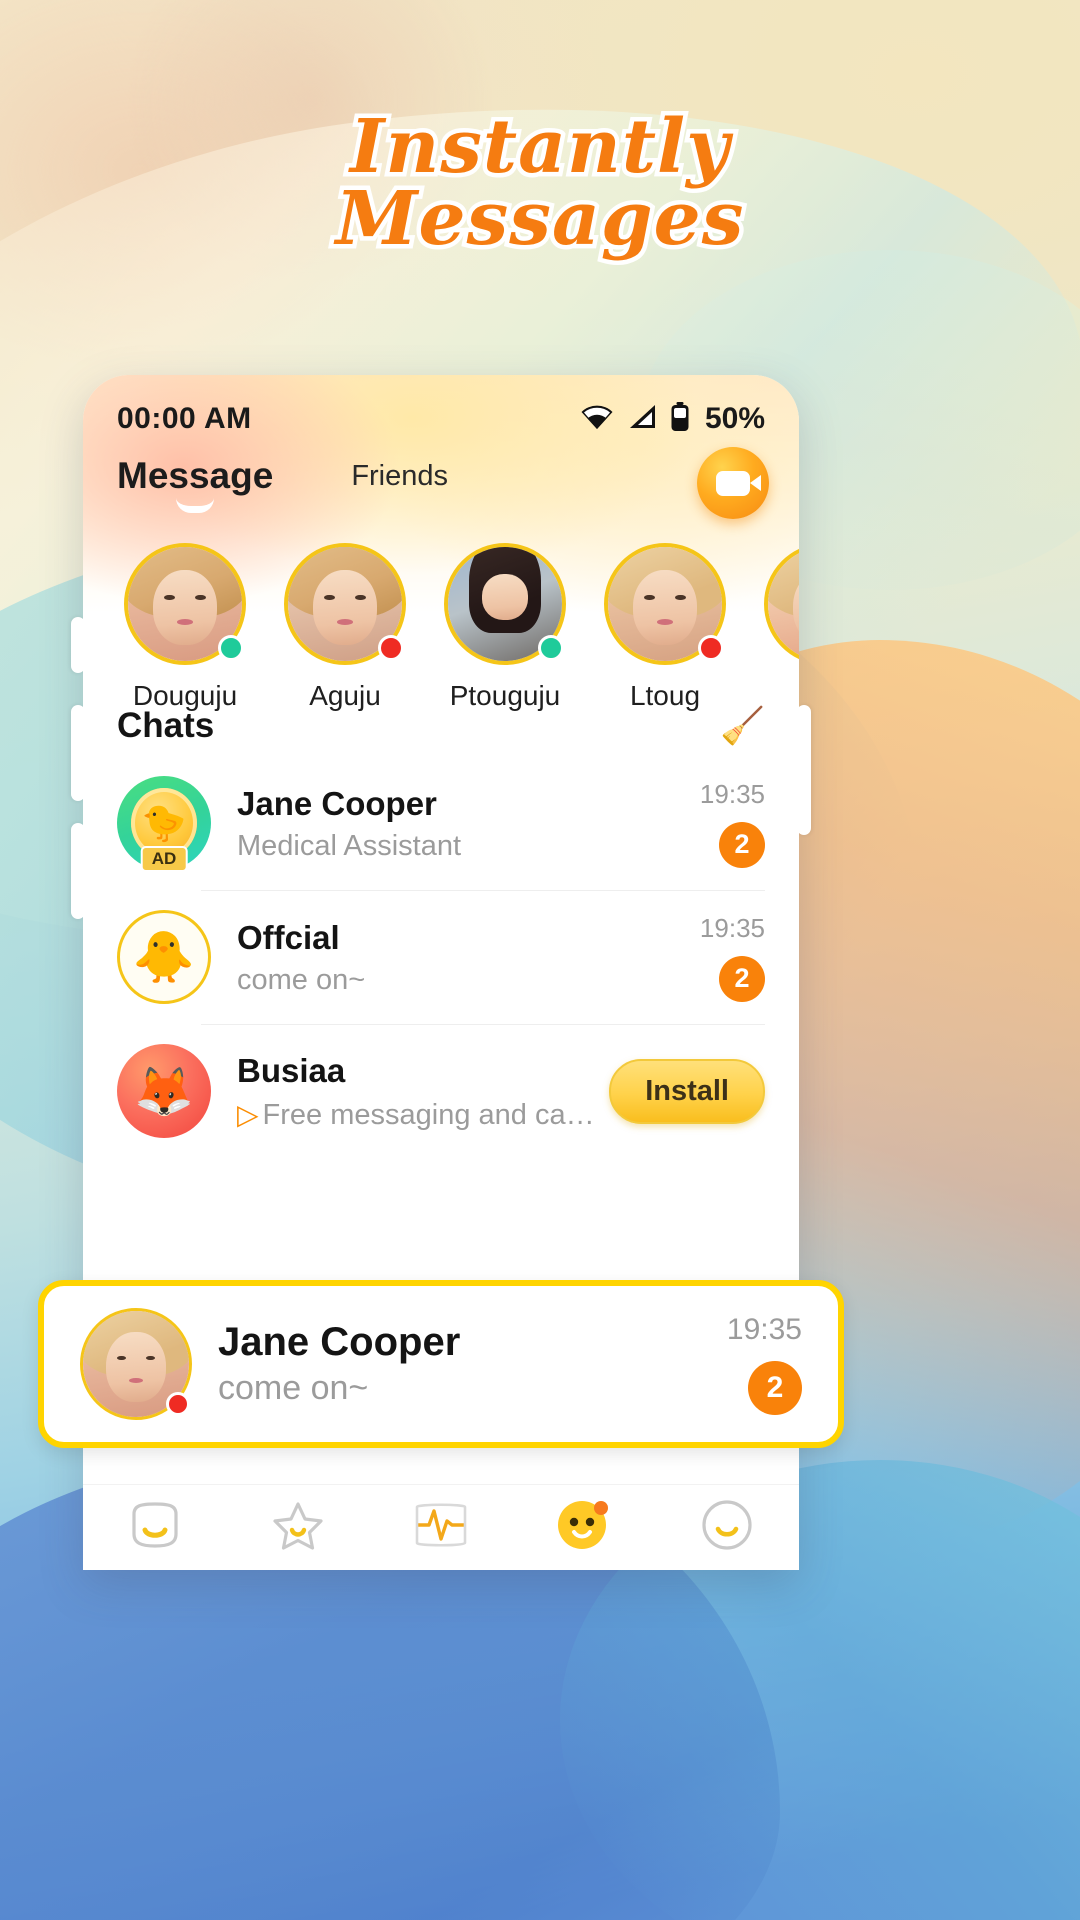 This screenshot has height=1920, width=1080. I want to click on chat-item-name: Busiaa, so click(291, 1071).